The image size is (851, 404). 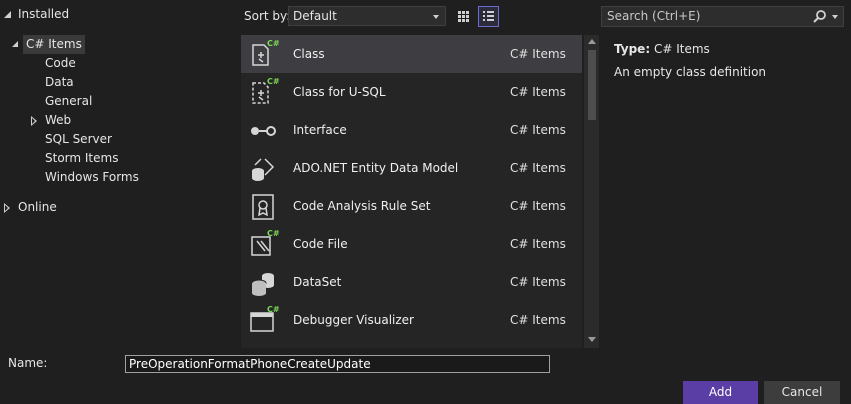 What do you see at coordinates (722, 16) in the screenshot?
I see `search-box: Search (Ctrl+E)` at bounding box center [722, 16].